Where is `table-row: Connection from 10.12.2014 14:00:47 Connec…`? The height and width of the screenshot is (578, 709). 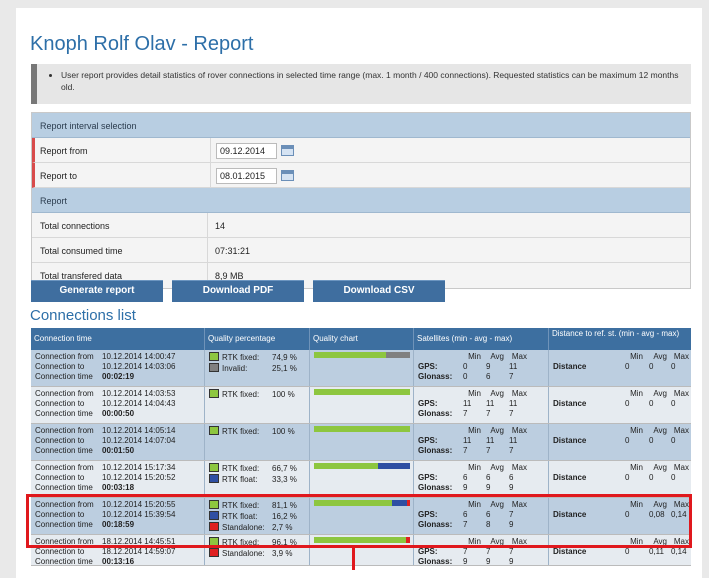
table-row: Connection from 10.12.2014 14:00:47 Connec… is located at coordinates (361, 368).